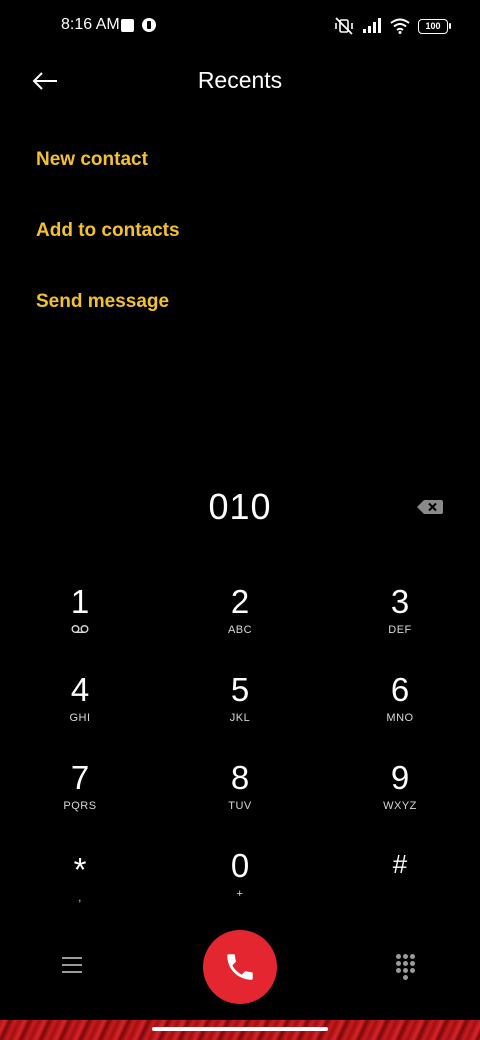  What do you see at coordinates (240, 718) in the screenshot?
I see `key-letters: JKL` at bounding box center [240, 718].